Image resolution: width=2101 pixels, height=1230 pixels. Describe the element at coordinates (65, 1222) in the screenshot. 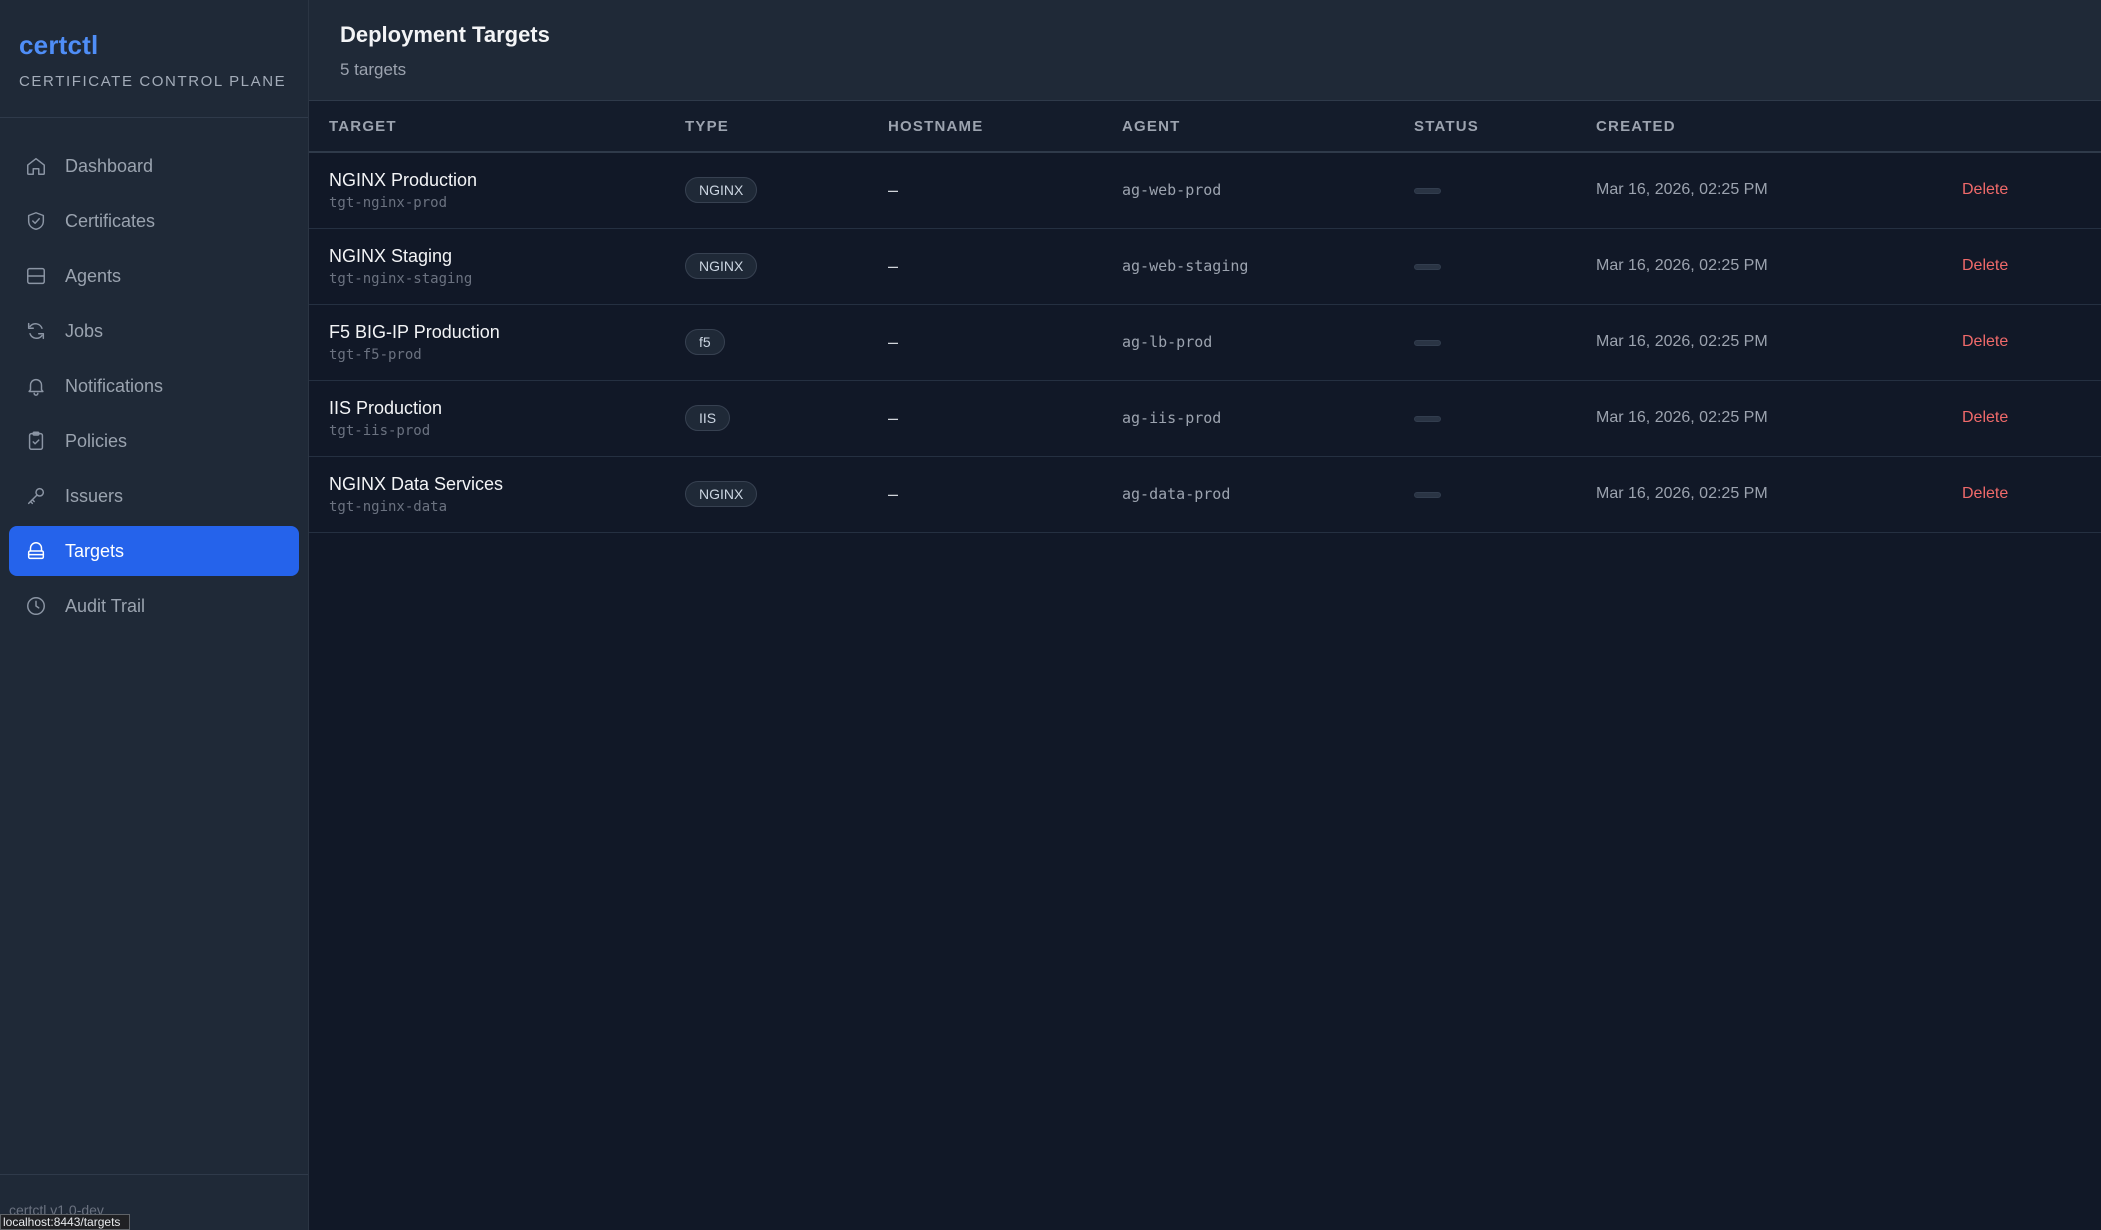

I see `browser-status-url: localhost:8443/targets` at that location.